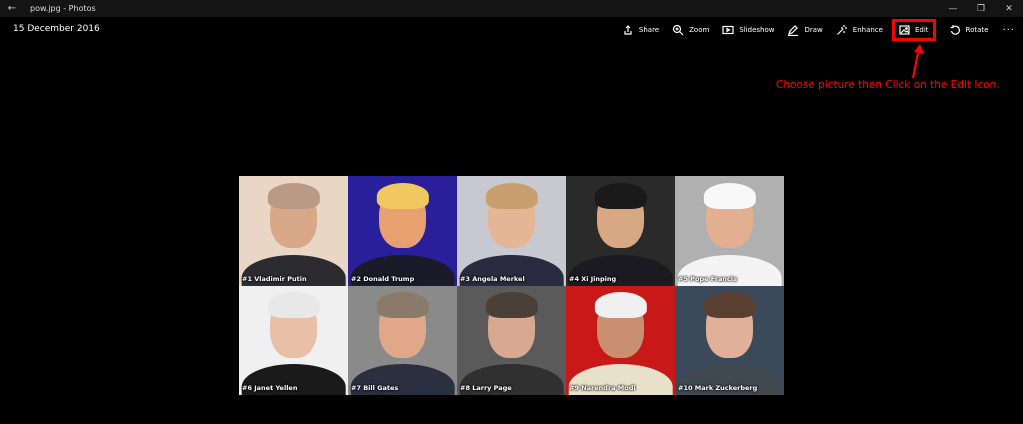 This screenshot has width=1023, height=424. Describe the element at coordinates (511, 340) in the screenshot. I see `collage-tile: #8 Larry Page` at that location.